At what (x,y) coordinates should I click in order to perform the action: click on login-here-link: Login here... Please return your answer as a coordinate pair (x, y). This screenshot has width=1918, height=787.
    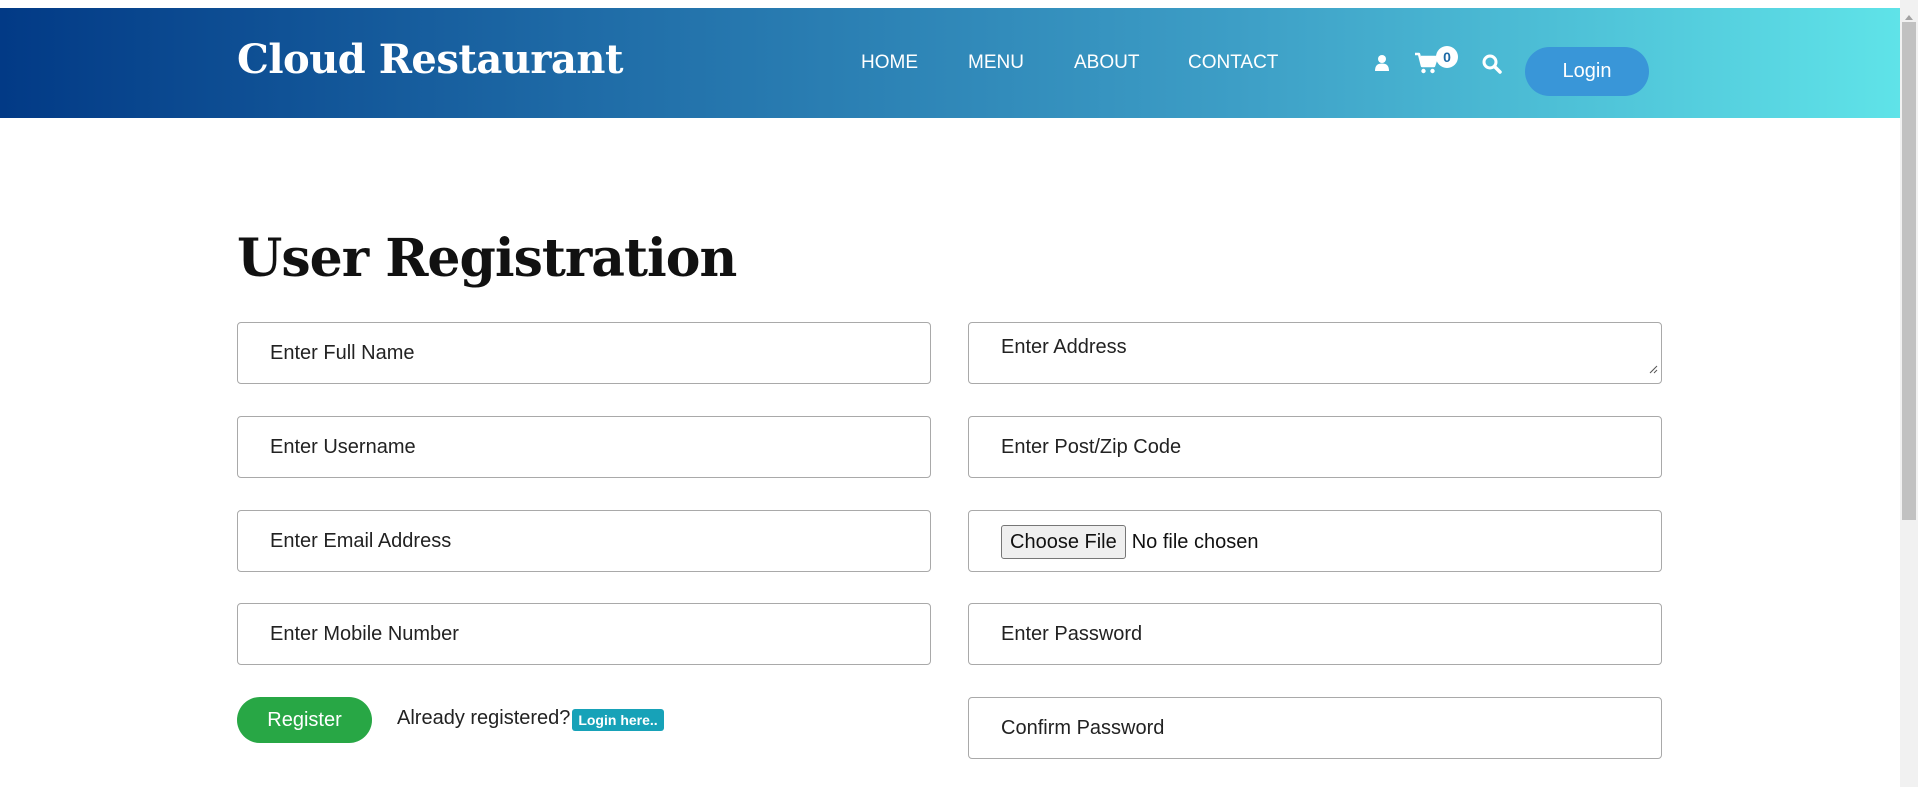
    Looking at the image, I should click on (618, 720).